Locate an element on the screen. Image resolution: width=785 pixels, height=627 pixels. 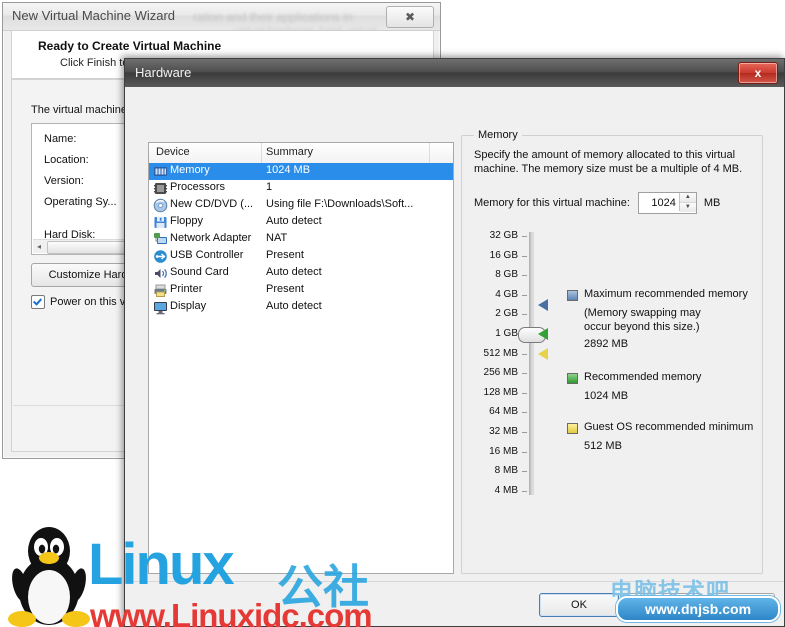
maximum-recommended-marker-icon is located at coordinates (543, 304).